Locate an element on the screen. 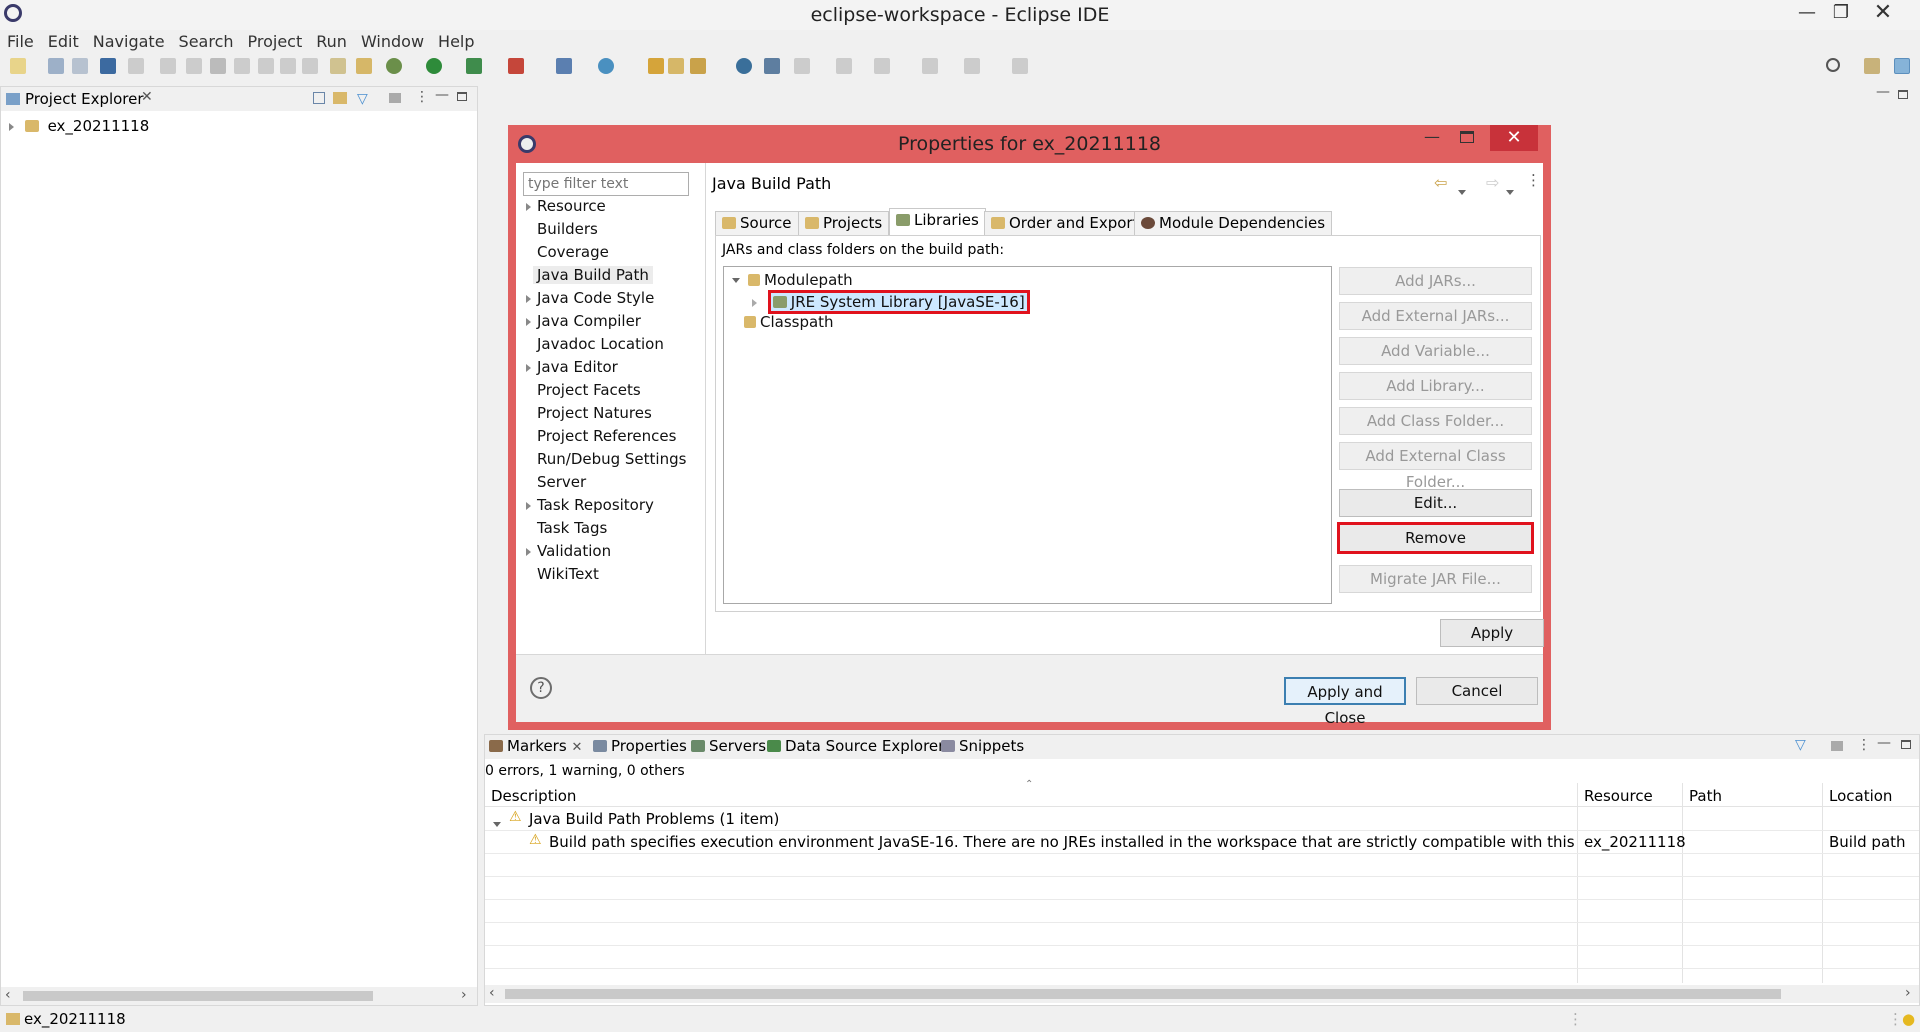  link-icon is located at coordinates (364, 66).